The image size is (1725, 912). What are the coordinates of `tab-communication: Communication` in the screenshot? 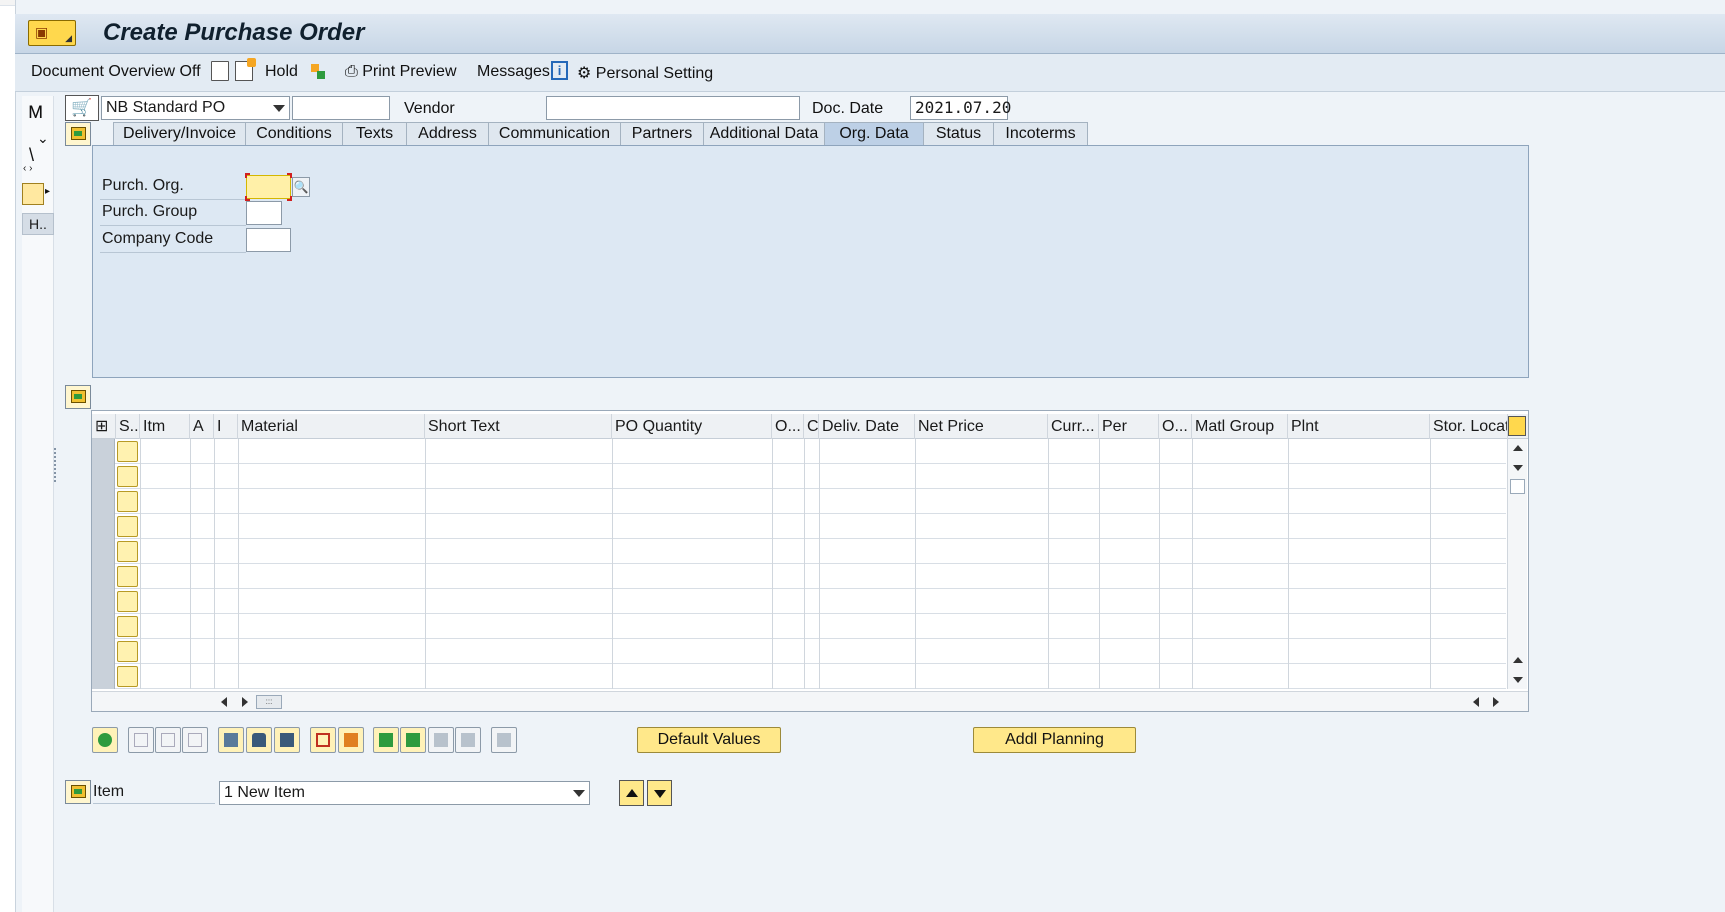 It's located at (554, 134).